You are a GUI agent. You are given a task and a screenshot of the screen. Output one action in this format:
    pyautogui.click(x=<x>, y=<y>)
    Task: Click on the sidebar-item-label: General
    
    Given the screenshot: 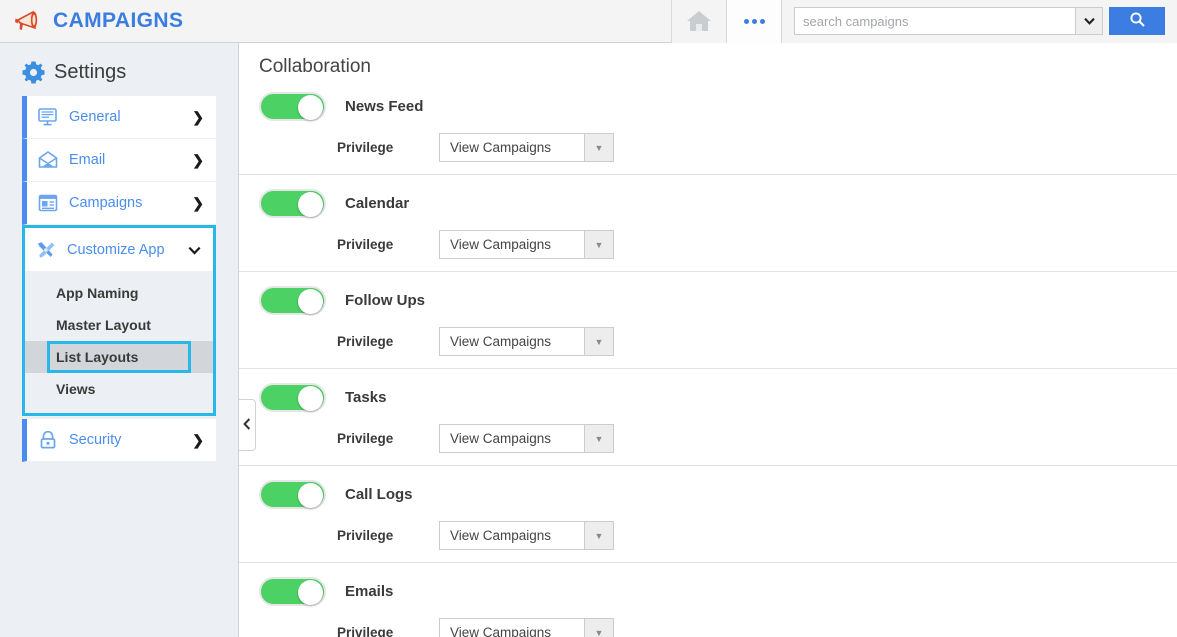 What is the action you would take?
    pyautogui.click(x=95, y=117)
    